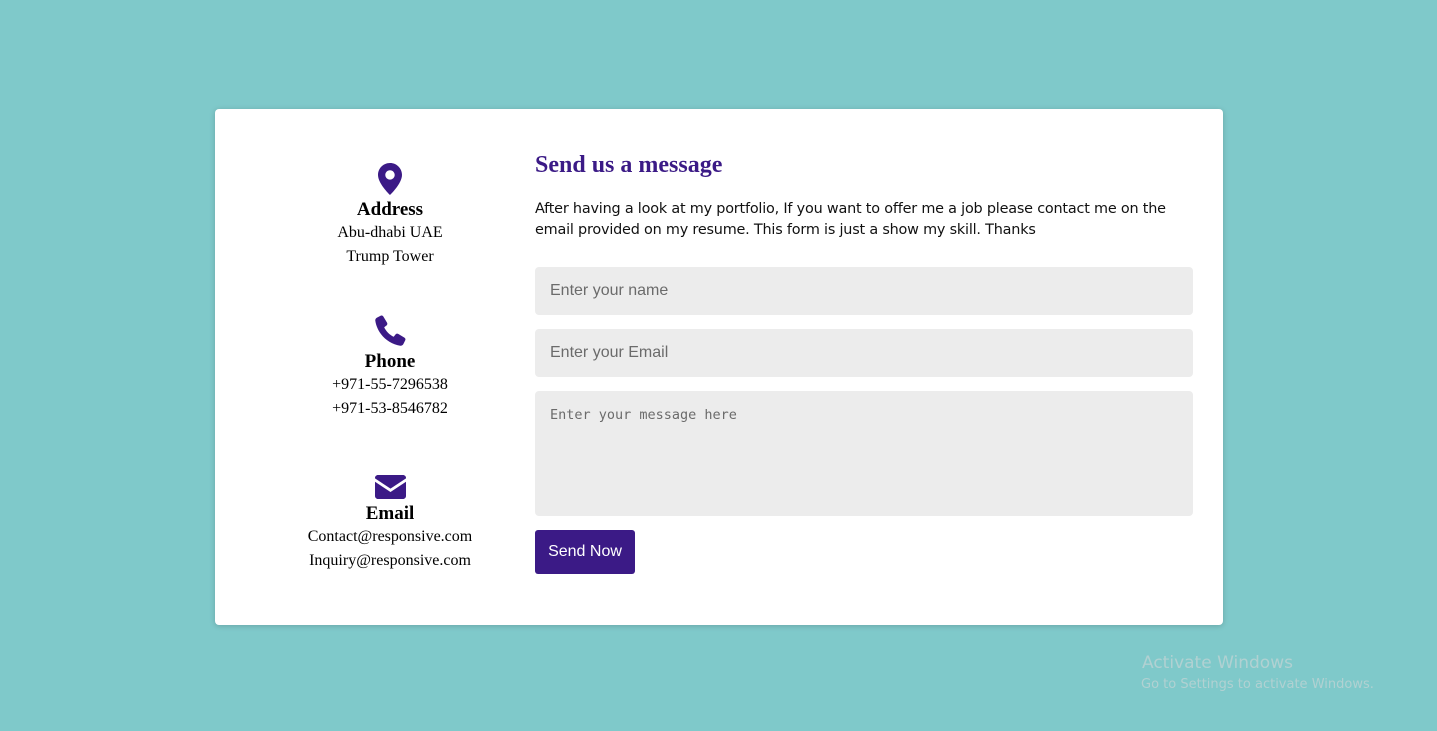 The width and height of the screenshot is (1437, 731). Describe the element at coordinates (390, 384) in the screenshot. I see `phone-number: +971-55-7296538` at that location.